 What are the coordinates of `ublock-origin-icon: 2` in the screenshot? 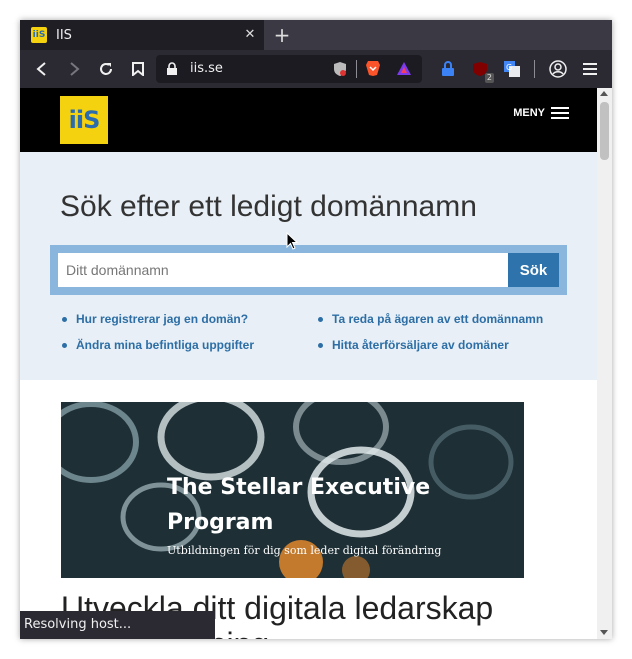 It's located at (482, 71).